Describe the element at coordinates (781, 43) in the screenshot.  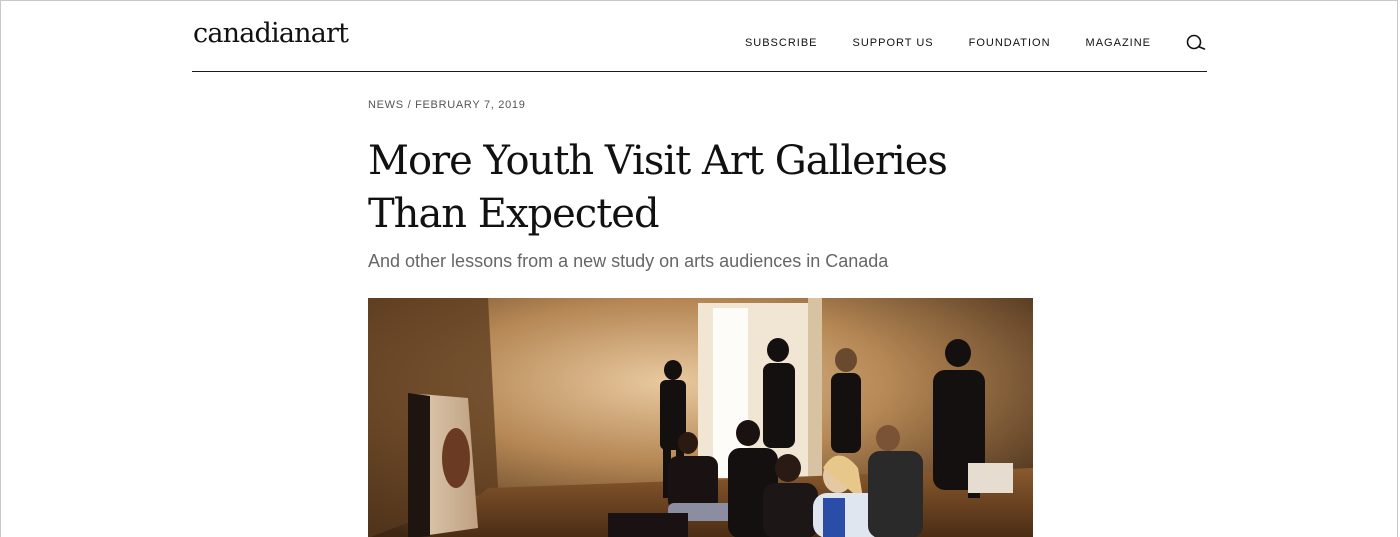
I see `nav-subscribe: SUBSCRIBE` at that location.